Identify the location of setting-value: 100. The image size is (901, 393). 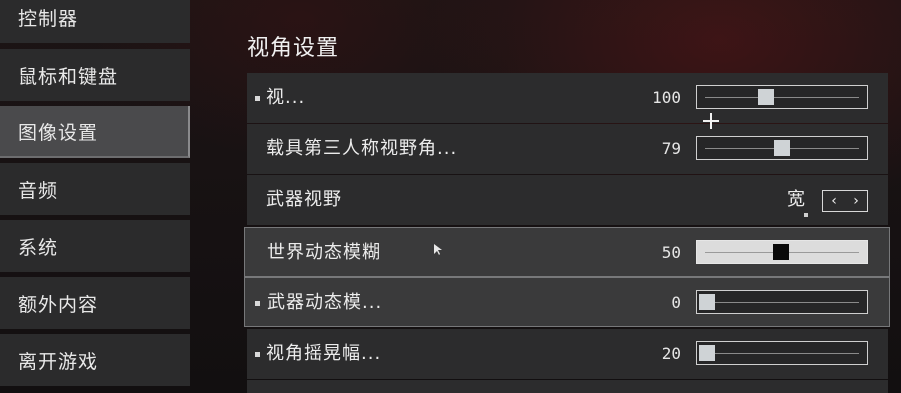
(666, 97).